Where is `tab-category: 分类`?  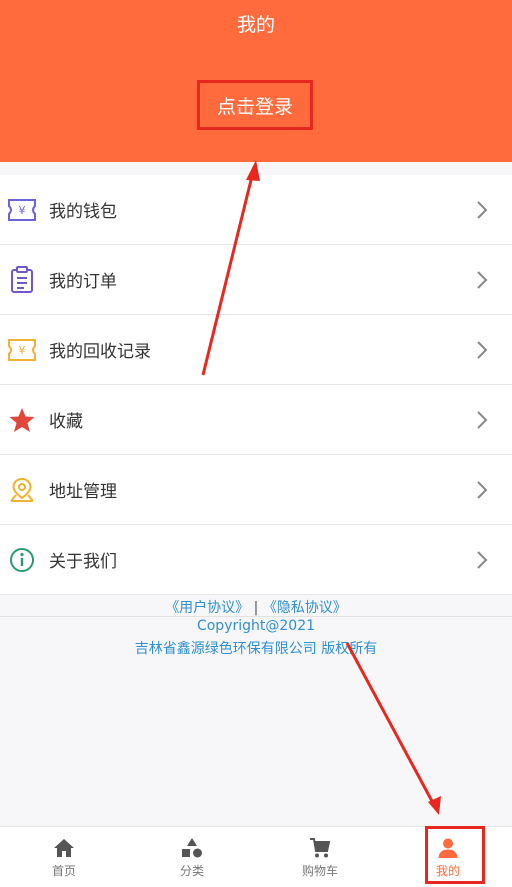 tab-category: 分类 is located at coordinates (192, 857).